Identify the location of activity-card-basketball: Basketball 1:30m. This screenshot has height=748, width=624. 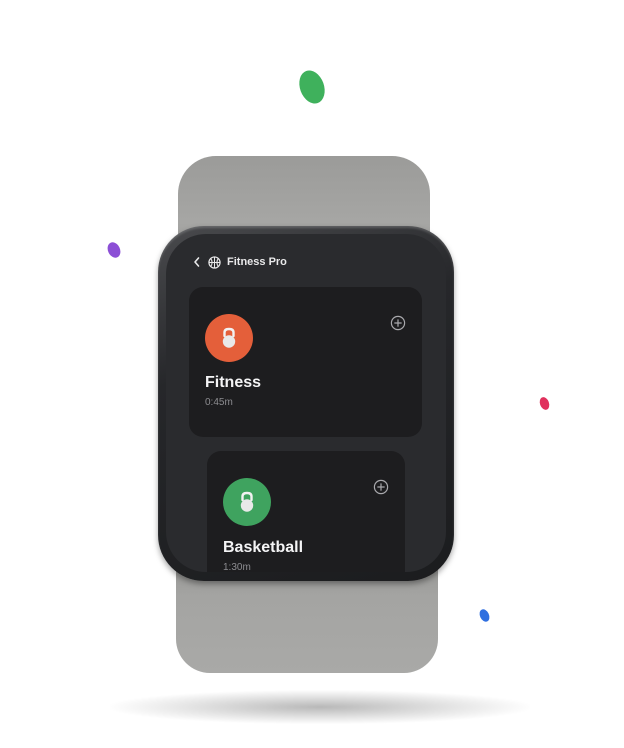
(306, 511).